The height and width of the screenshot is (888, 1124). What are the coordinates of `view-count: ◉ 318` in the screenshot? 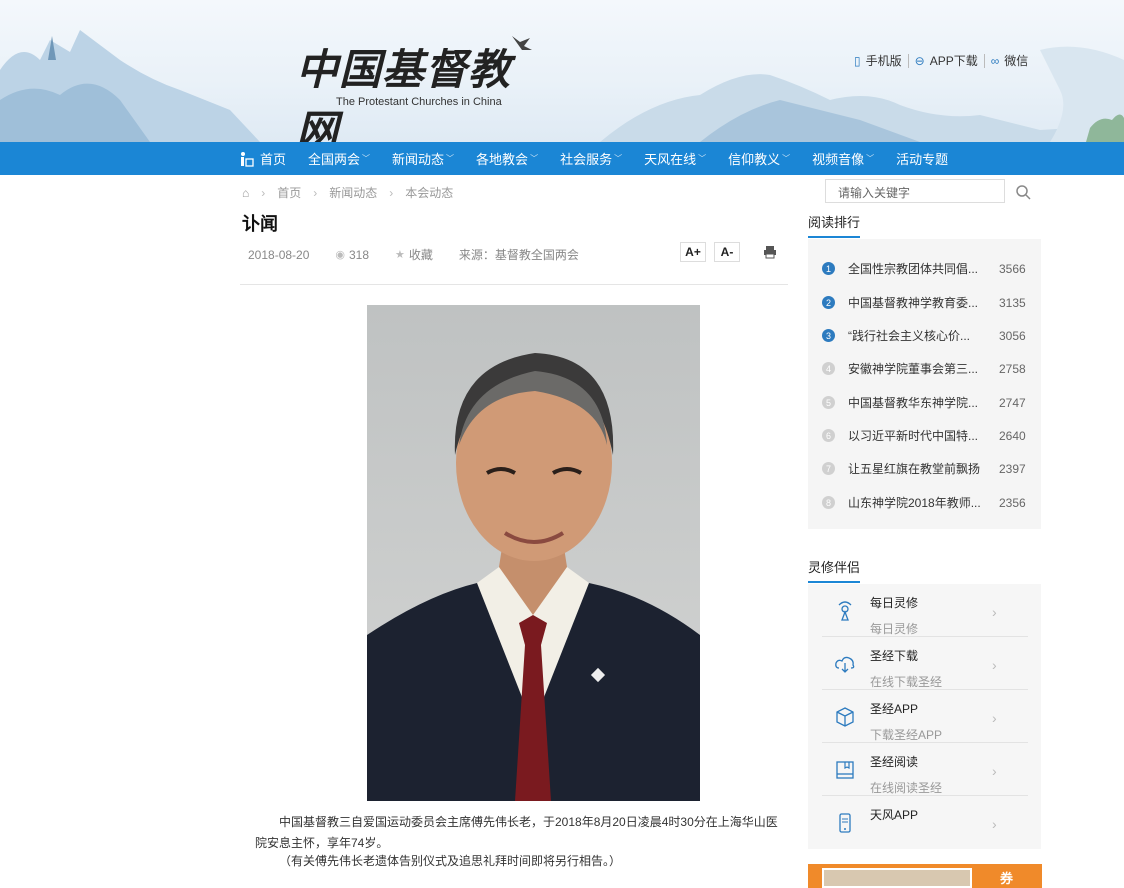 It's located at (352, 255).